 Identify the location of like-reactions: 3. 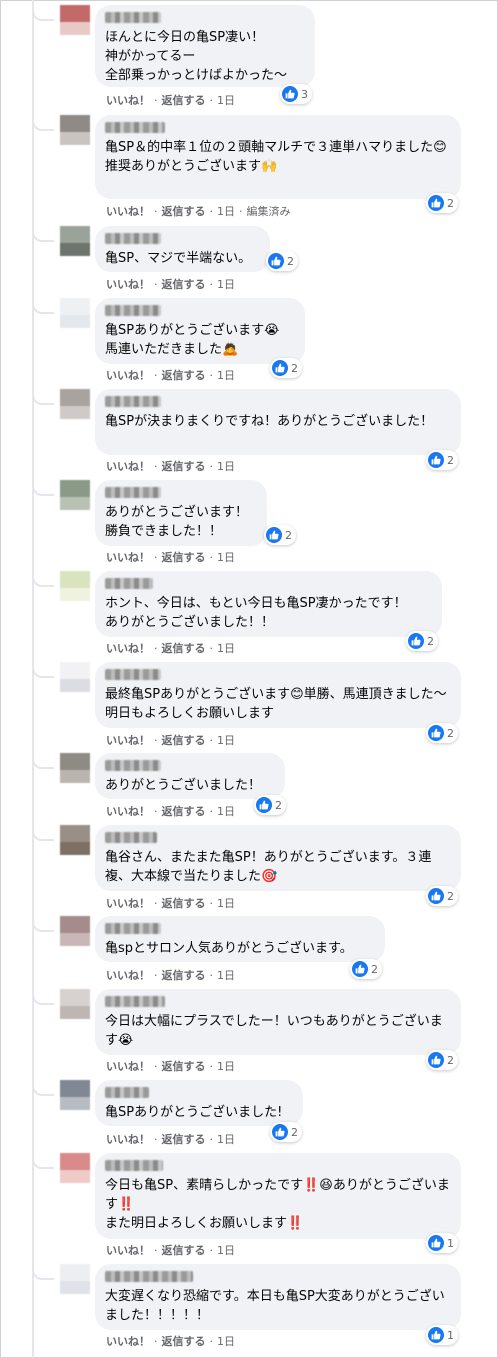
(296, 94).